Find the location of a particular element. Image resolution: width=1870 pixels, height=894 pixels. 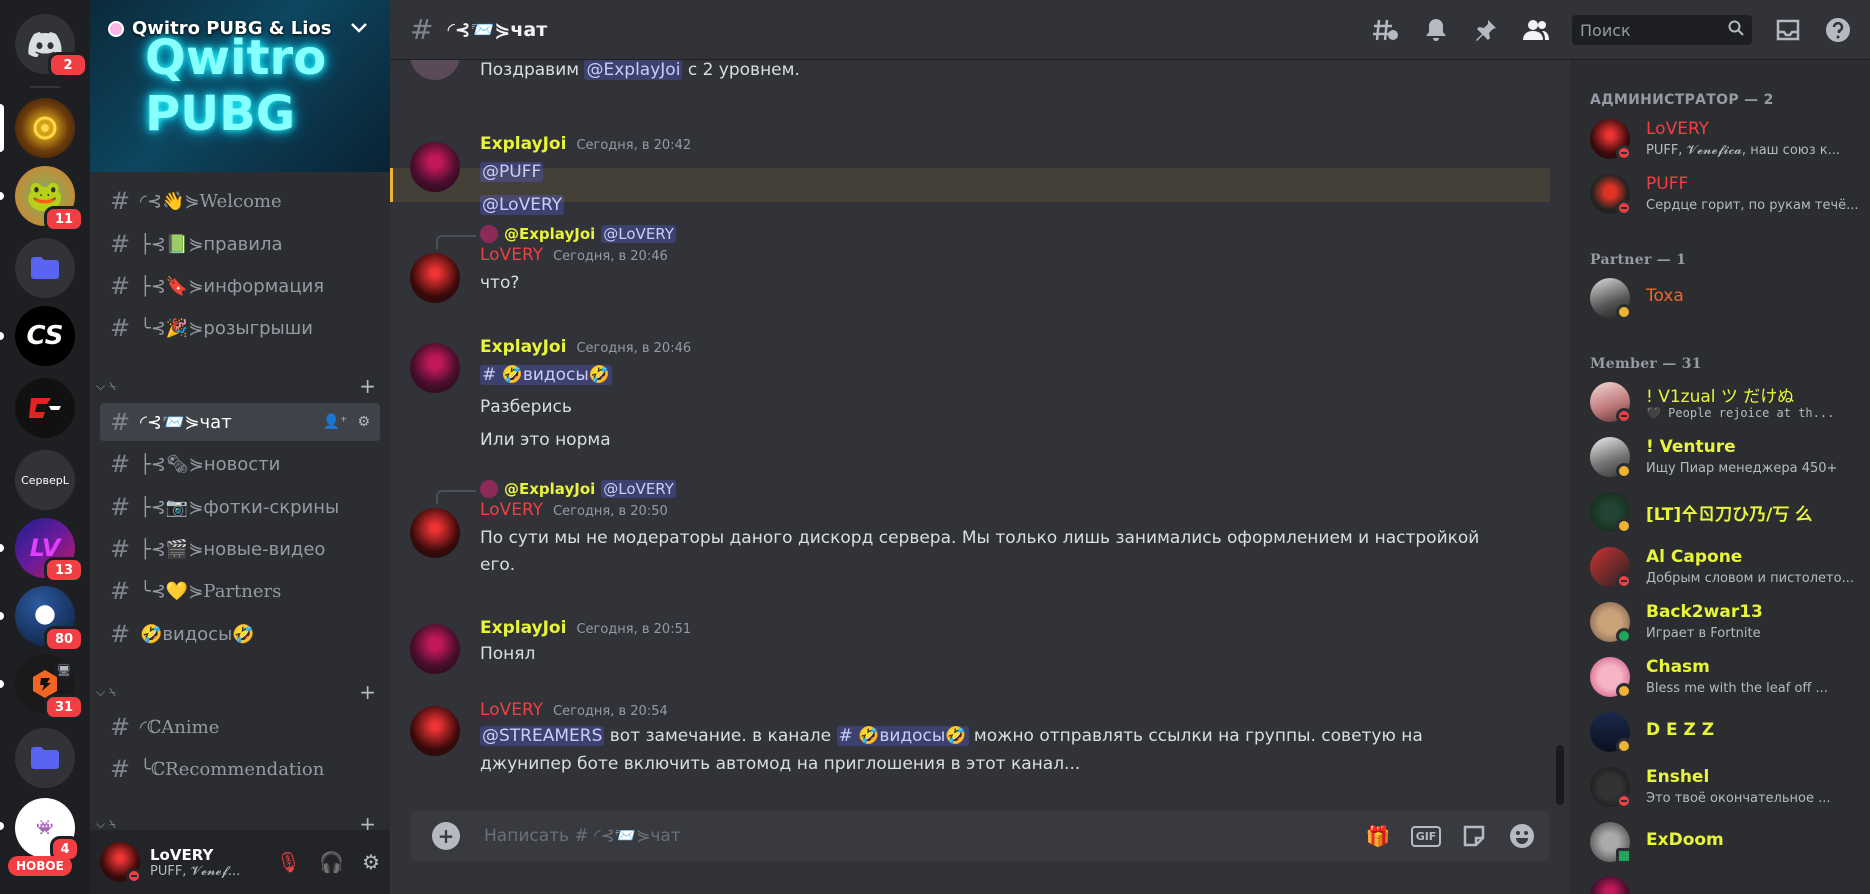

message-author: ExplayJoi Сегодня, в 20:46 is located at coordinates (585, 347).